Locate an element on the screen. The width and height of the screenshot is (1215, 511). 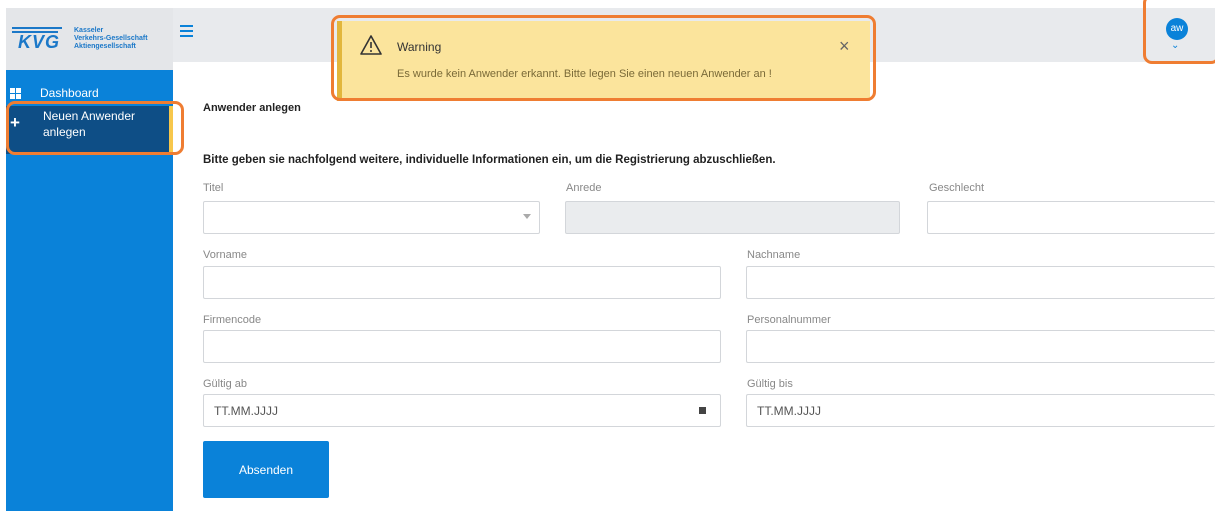
geschlecht-field is located at coordinates (1071, 217).